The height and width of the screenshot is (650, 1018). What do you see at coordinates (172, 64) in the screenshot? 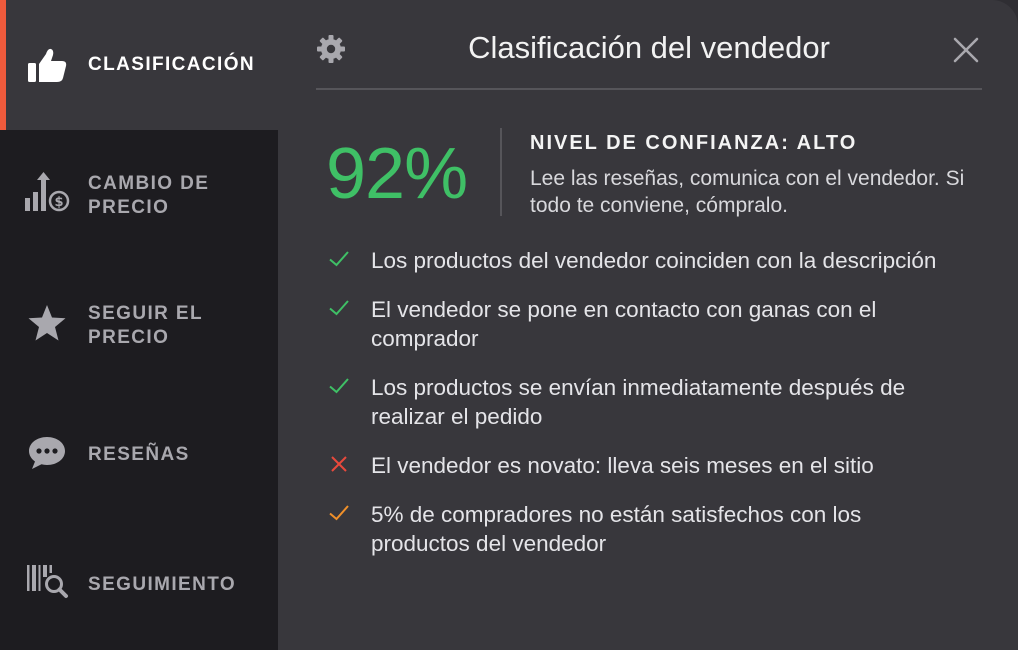
I see `sidebar-item-label: CLASIFICACIÓN` at bounding box center [172, 64].